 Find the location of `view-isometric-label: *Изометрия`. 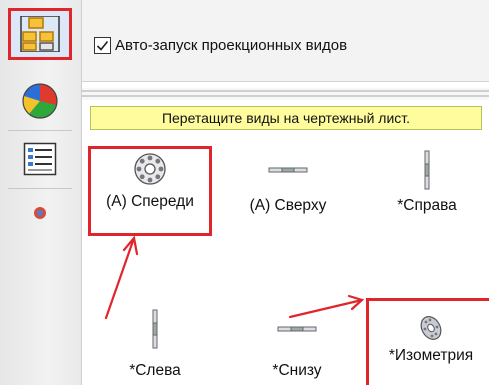

view-isometric-label: *Изометрия is located at coordinates (431, 355).